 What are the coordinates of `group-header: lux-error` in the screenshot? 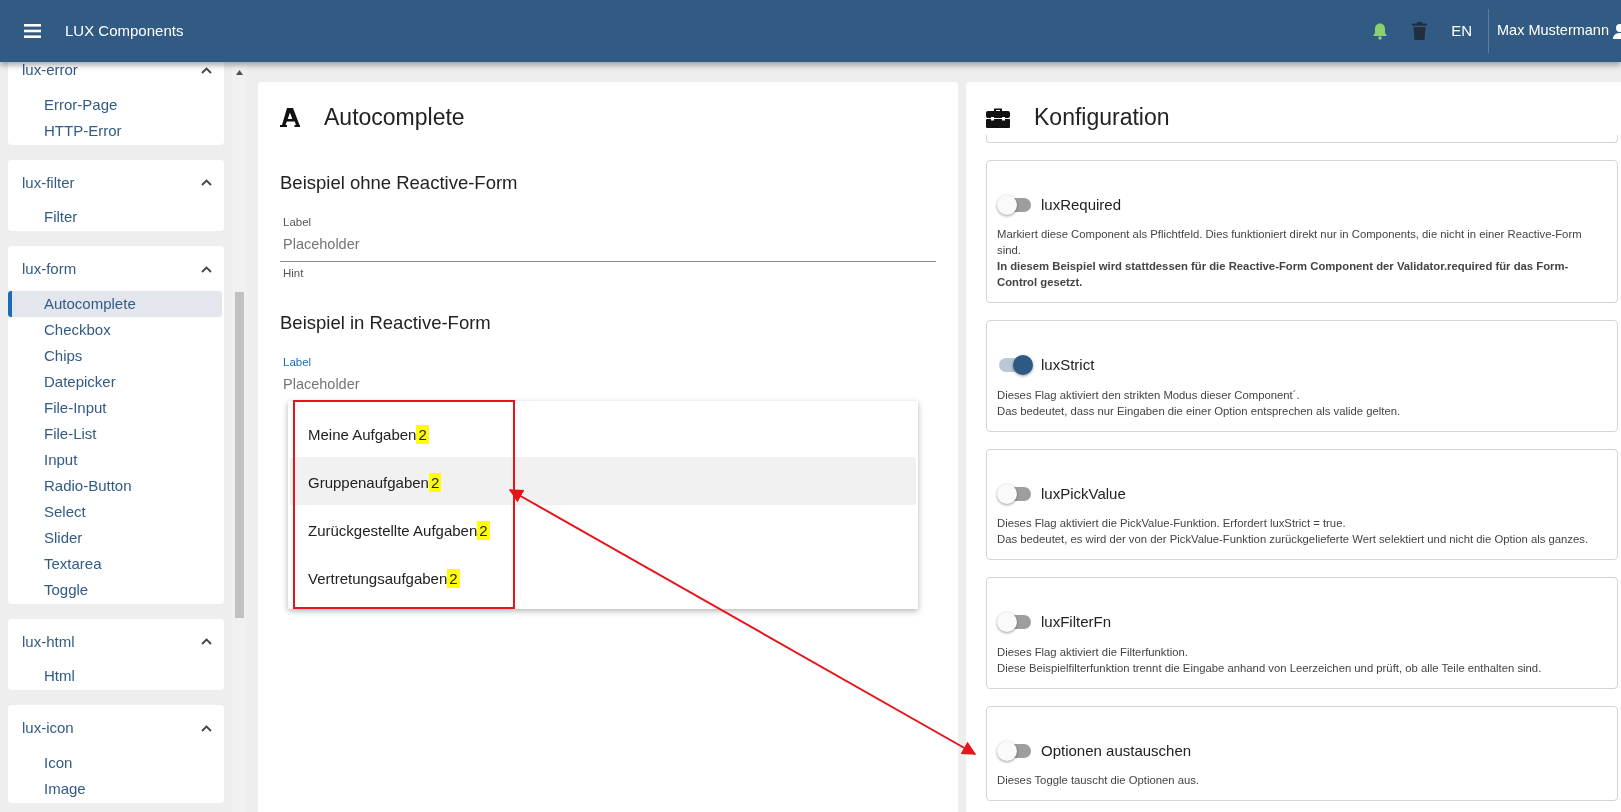 It's located at (50, 74).